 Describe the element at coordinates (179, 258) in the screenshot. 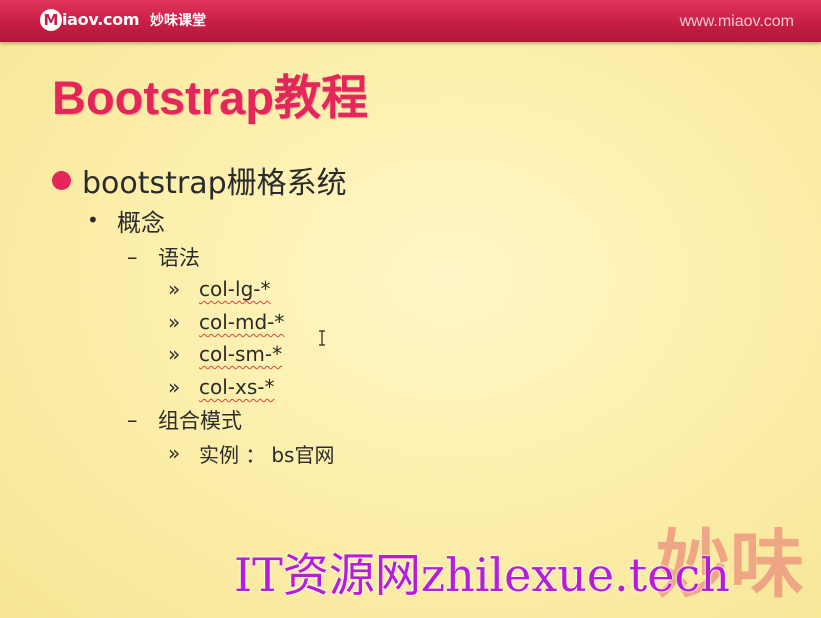

I see `sub-bullet-syntax-text: 语法` at that location.